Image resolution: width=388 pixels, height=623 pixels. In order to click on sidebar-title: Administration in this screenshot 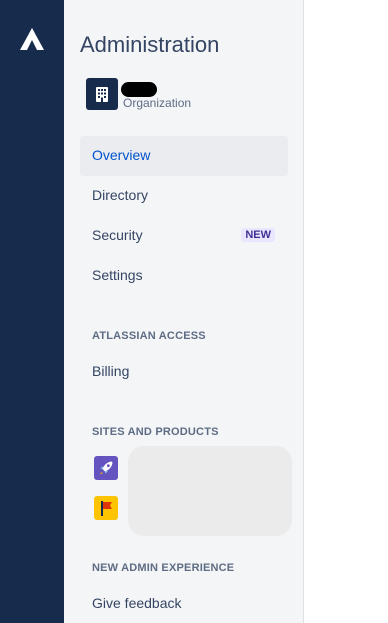, I will do `click(150, 44)`.